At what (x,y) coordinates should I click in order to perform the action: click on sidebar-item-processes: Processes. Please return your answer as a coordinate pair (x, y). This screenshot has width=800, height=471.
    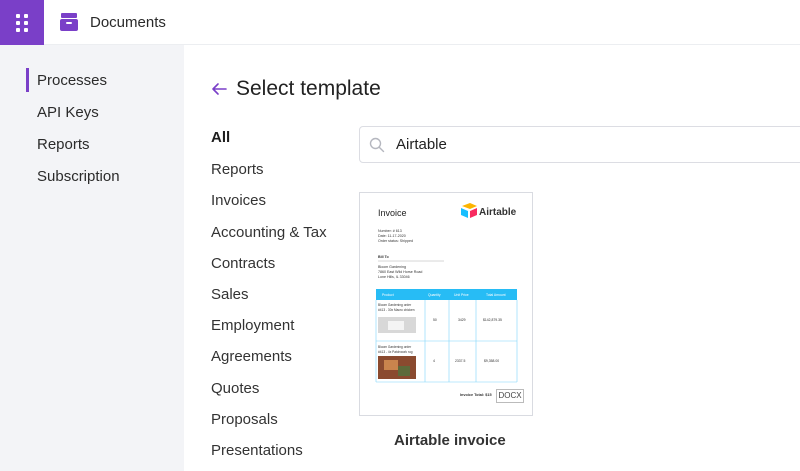
    Looking at the image, I should click on (72, 80).